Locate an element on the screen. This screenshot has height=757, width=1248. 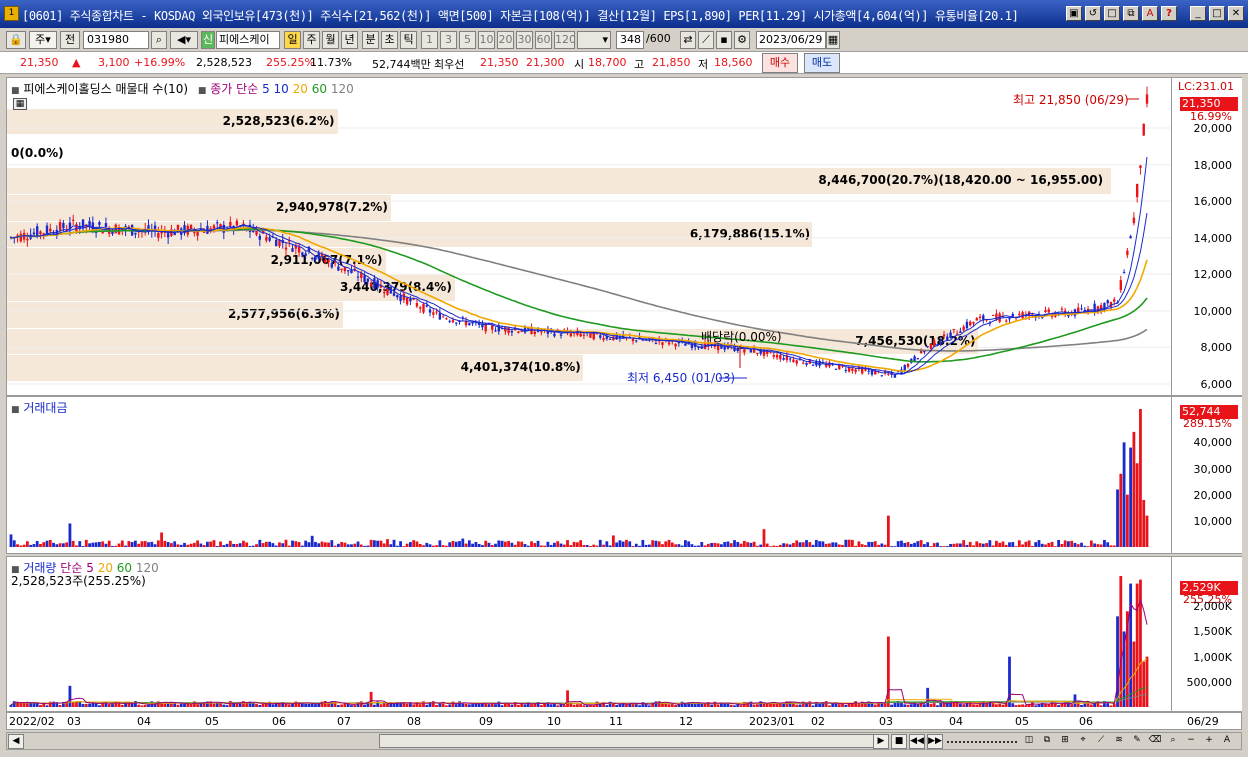
scroll-stop-icon: ■ is located at coordinates (899, 741).